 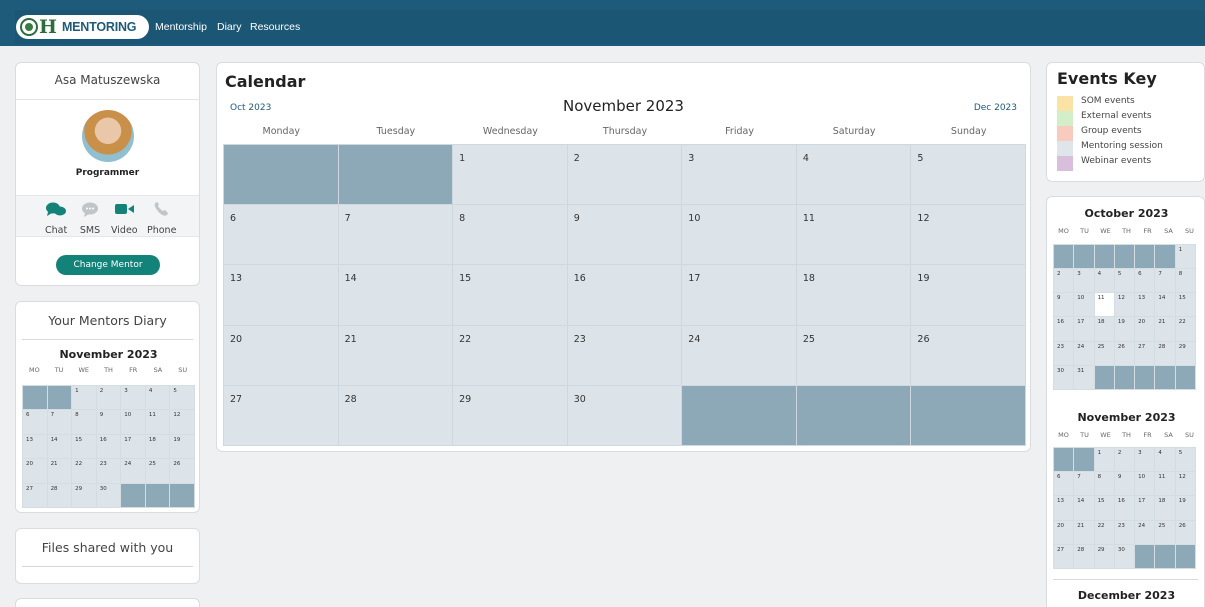 I want to click on brand-logo: H MENTORING, so click(x=82, y=27).